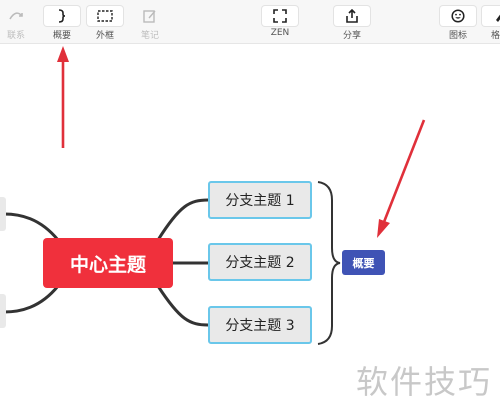  Describe the element at coordinates (3, 311) in the screenshot. I see `offscreen-node-lower` at that location.